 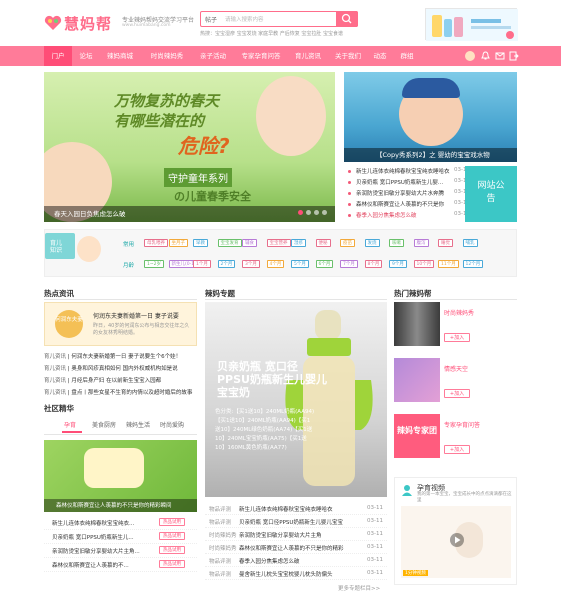 What do you see at coordinates (296, 508) in the screenshot?
I see `list-item: 物品评测 新生儿连体衣纯棉春秋宝宝纯衣睡哈衣 03-11` at bounding box center [296, 508].